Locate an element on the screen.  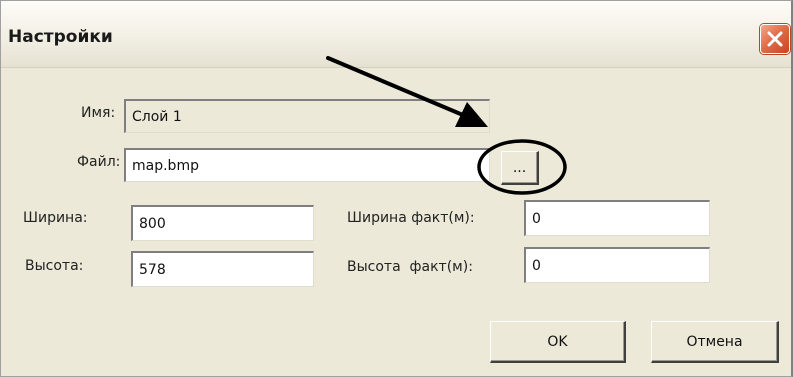
close-button is located at coordinates (775, 39).